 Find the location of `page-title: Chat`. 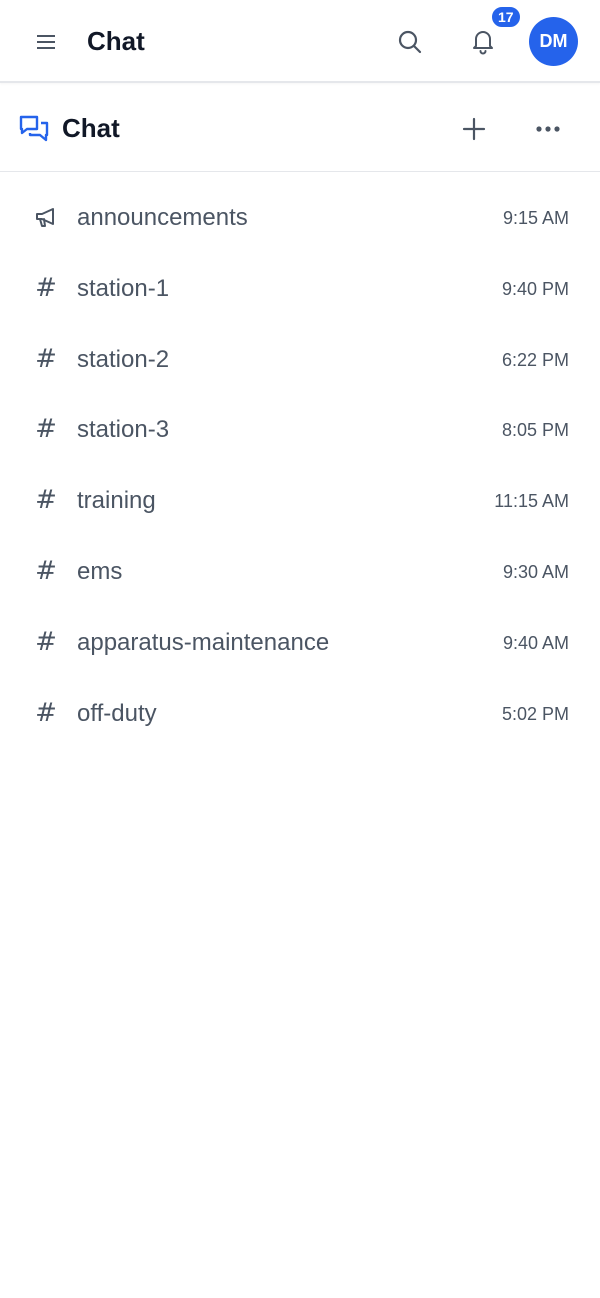

page-title: Chat is located at coordinates (116, 41).